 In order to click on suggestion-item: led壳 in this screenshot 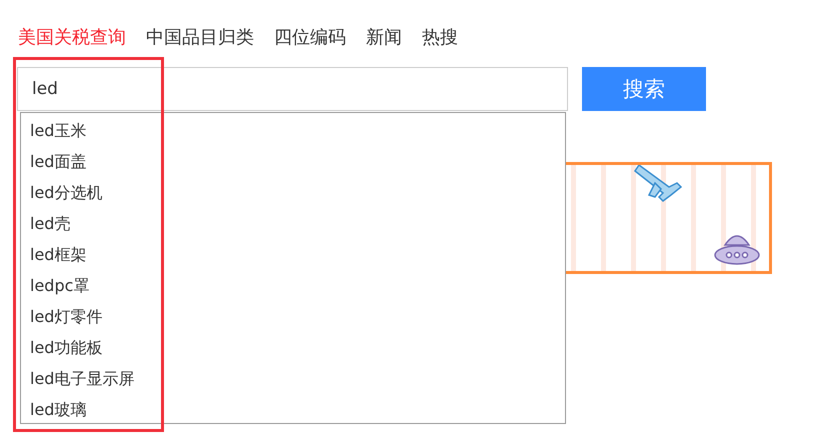, I will do `click(45, 223)`.